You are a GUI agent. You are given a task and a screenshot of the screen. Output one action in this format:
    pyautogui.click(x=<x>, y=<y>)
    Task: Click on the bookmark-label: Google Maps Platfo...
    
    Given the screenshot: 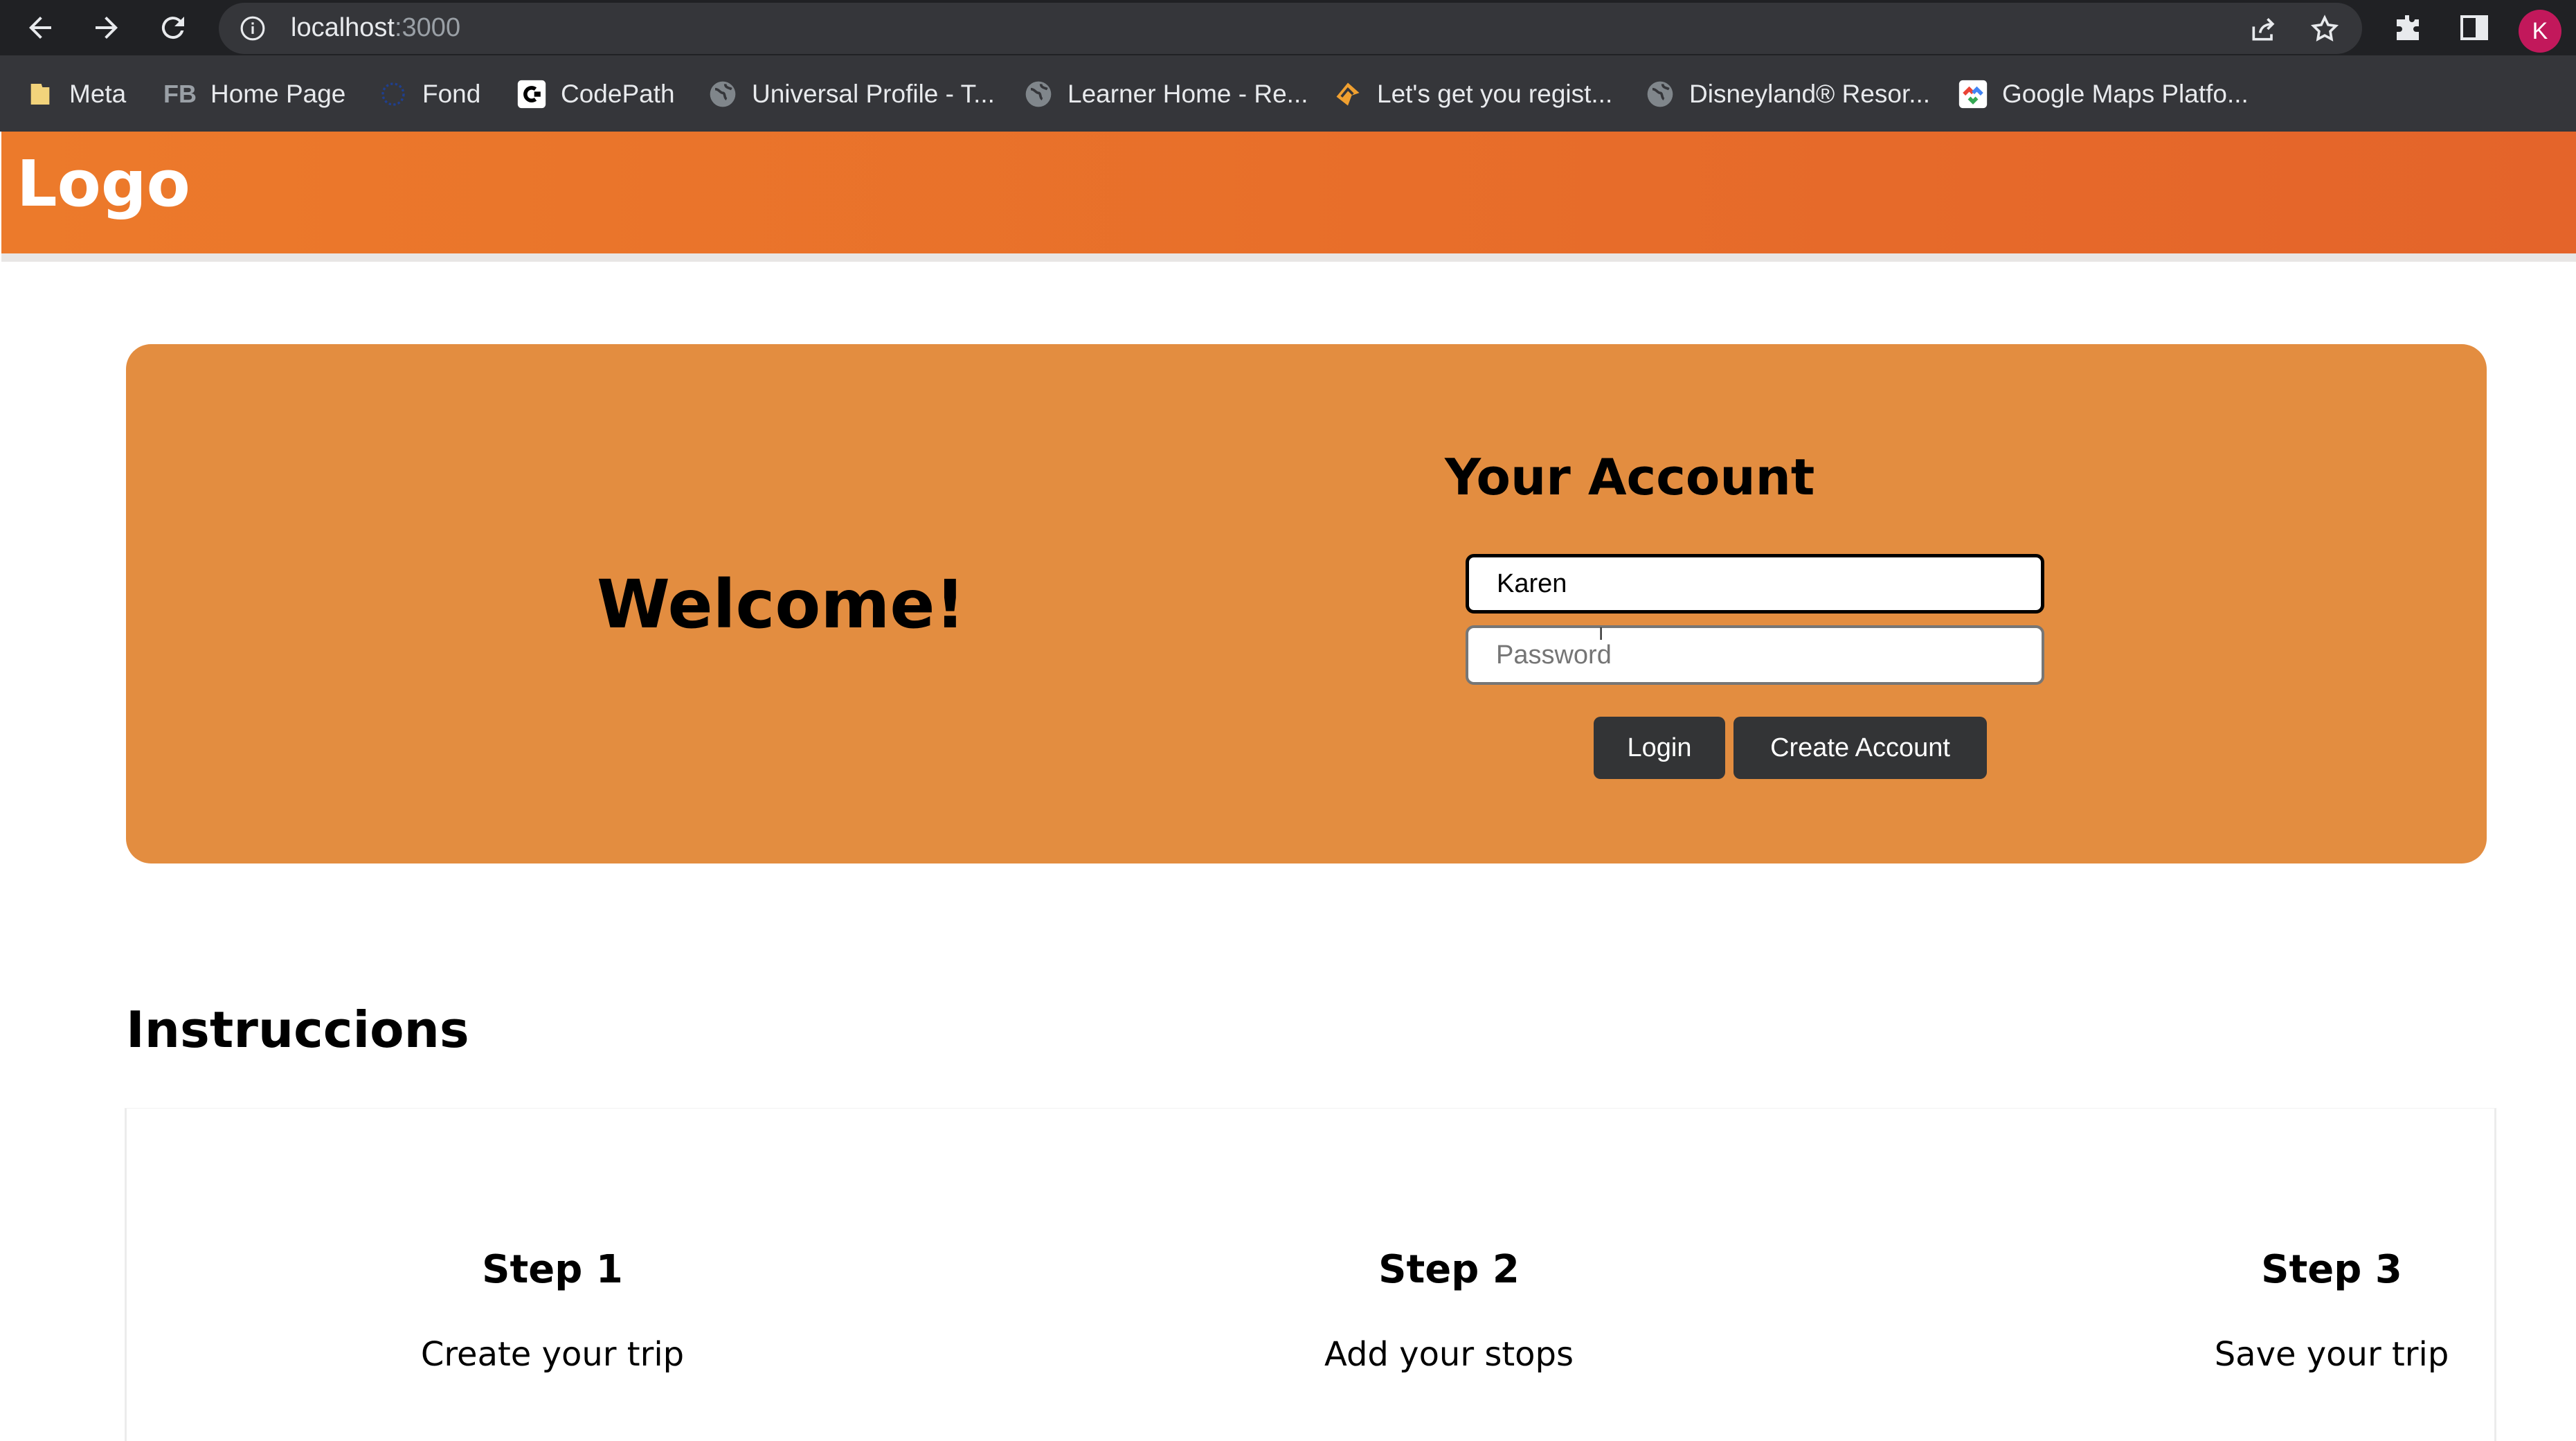 What is the action you would take?
    pyautogui.click(x=2125, y=94)
    